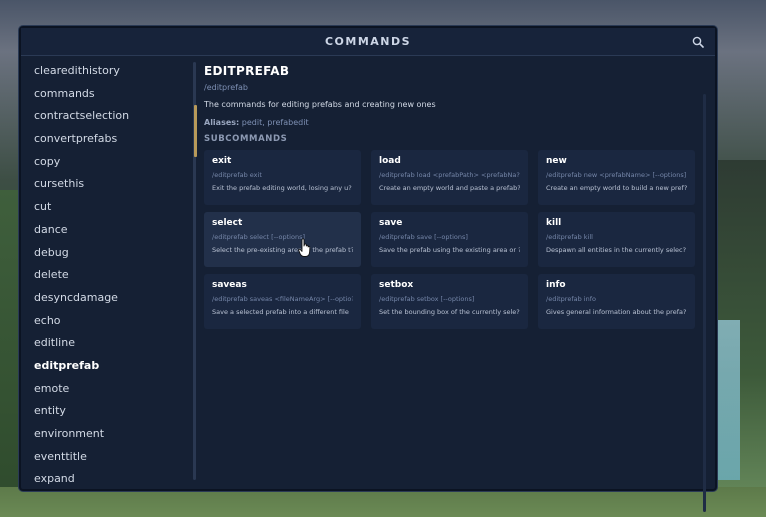 This screenshot has height=517, width=766. I want to click on sidebar-item-convertprefabs: convertprefabs, so click(110, 139).